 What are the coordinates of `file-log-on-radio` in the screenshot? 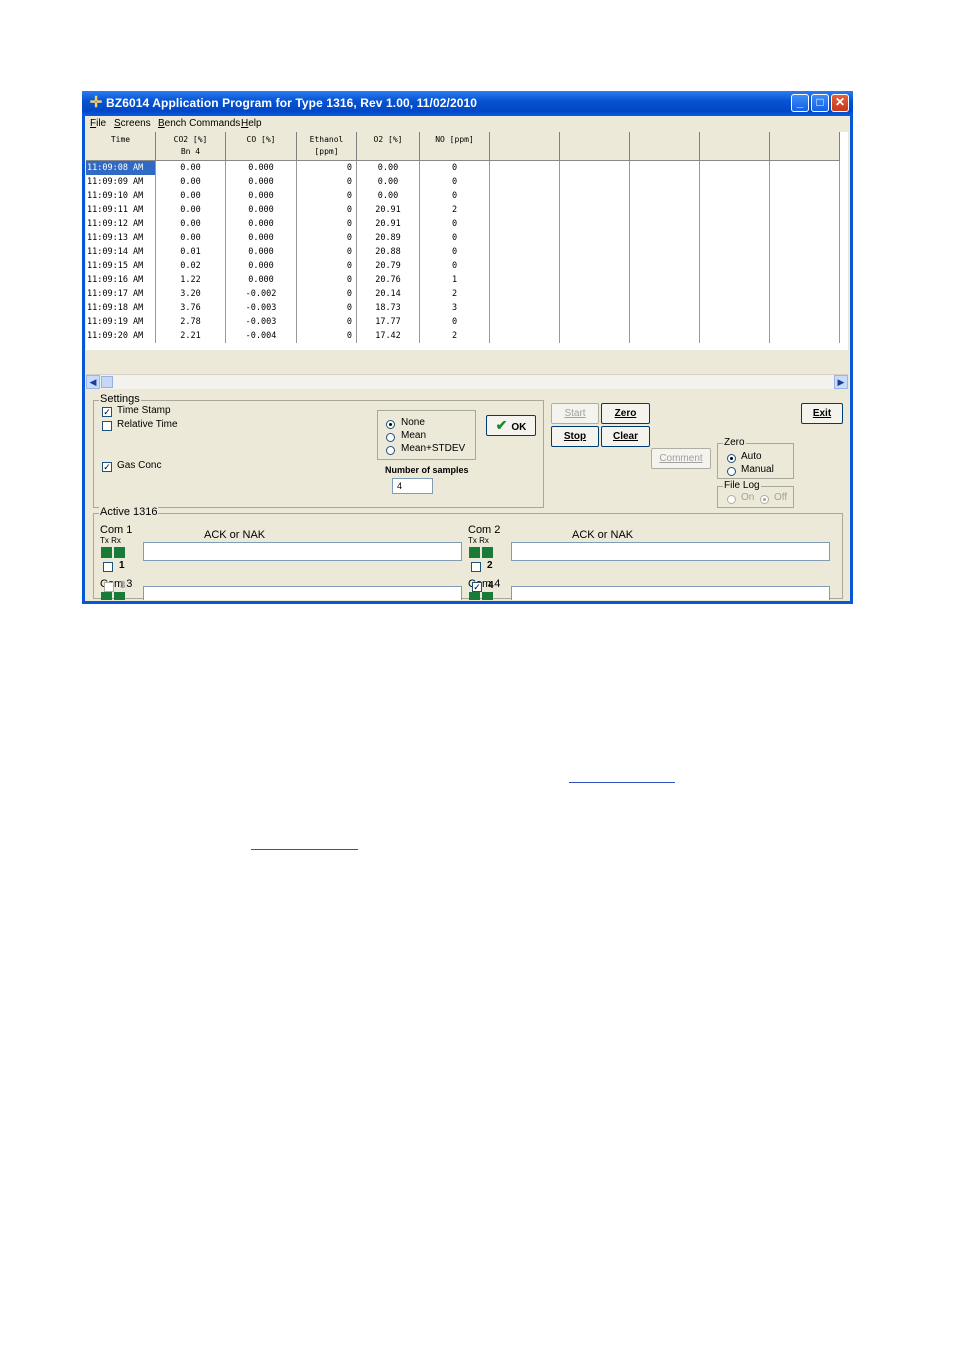 It's located at (731, 499).